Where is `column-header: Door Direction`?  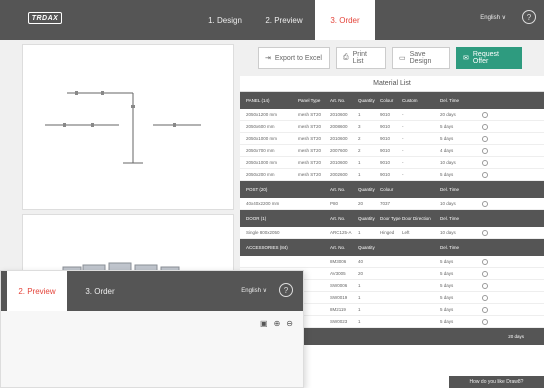
column-header: Door Direction is located at coordinates (416, 218).